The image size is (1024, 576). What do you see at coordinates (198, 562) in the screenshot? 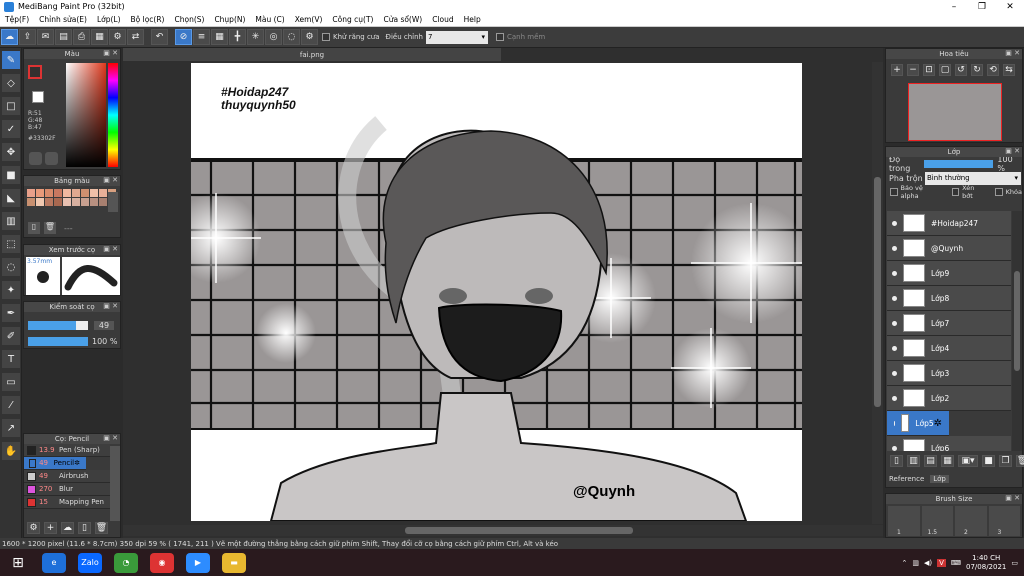
I see `zoom-app-icon: ▶` at bounding box center [198, 562].